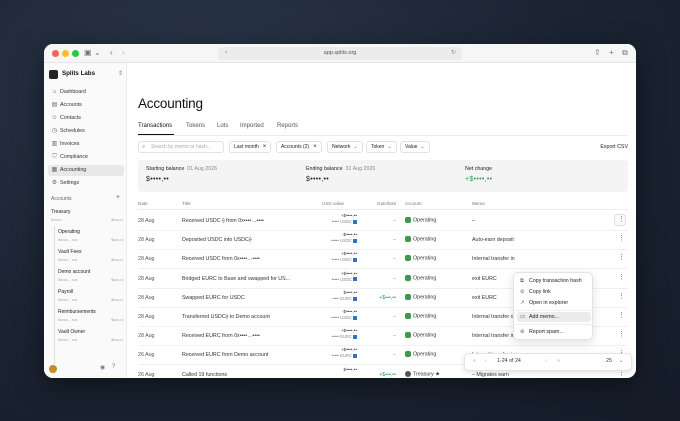  What do you see at coordinates (86, 170) in the screenshot?
I see `sidebar-item-accounting: ▦ Accounting` at bounding box center [86, 170].